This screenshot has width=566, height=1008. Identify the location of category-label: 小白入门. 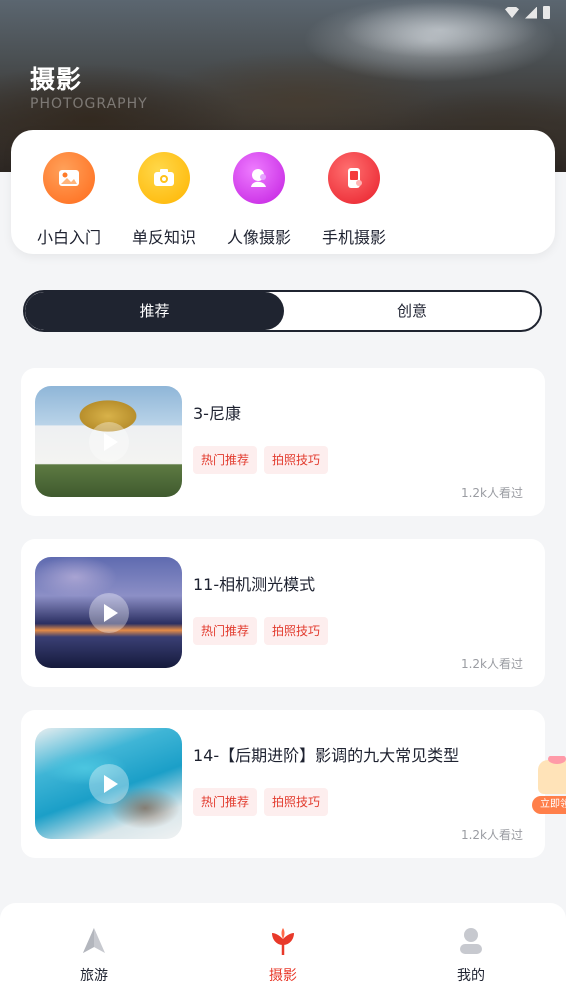
(68, 237).